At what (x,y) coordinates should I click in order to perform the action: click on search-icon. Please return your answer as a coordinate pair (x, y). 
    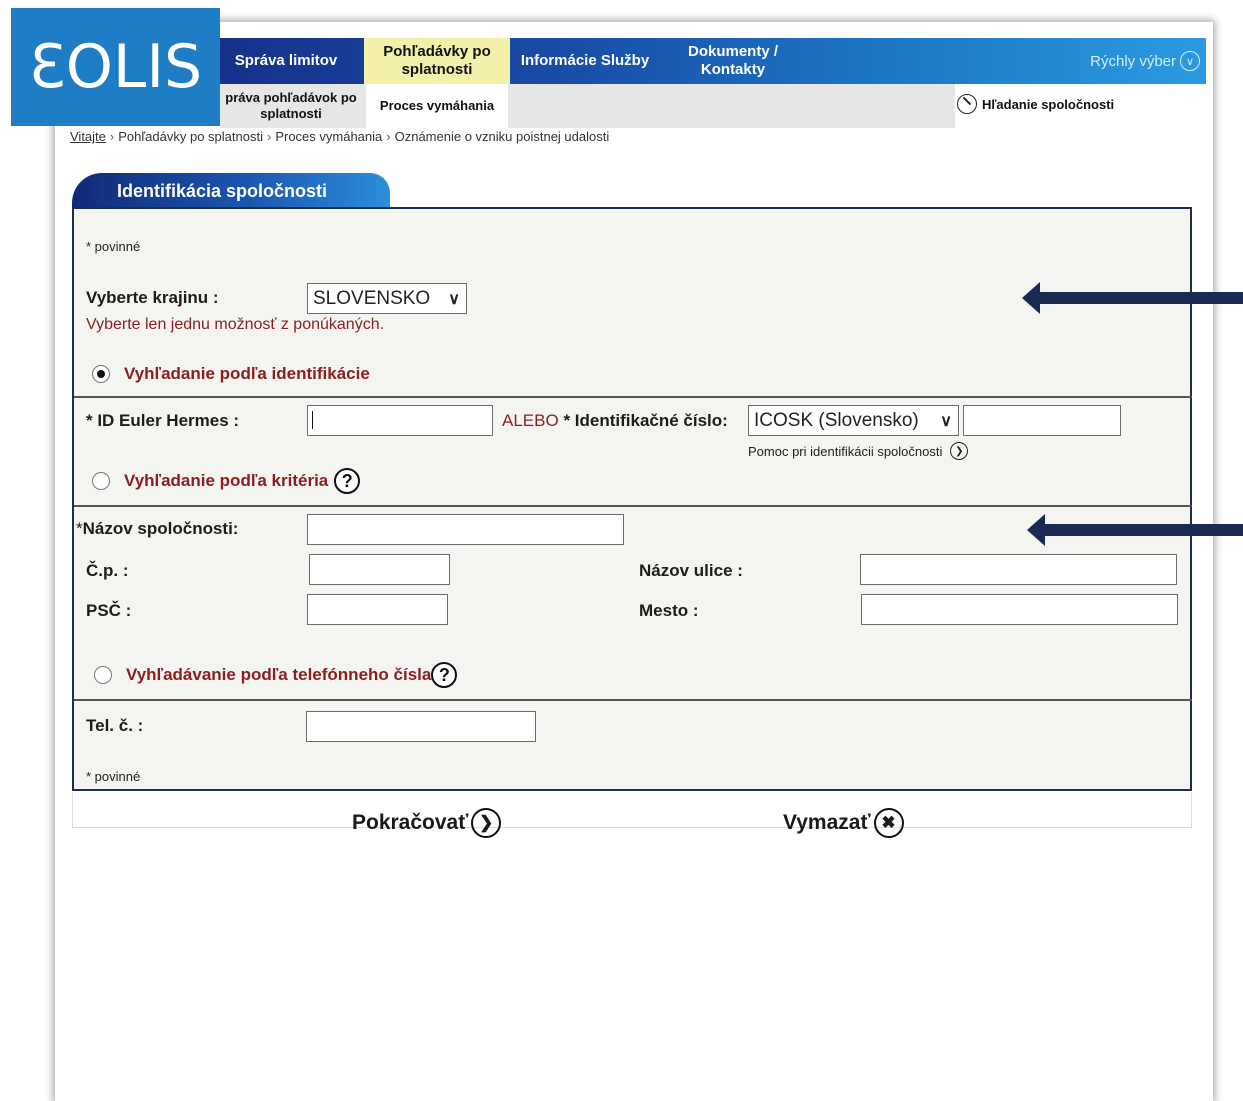
    Looking at the image, I should click on (967, 104).